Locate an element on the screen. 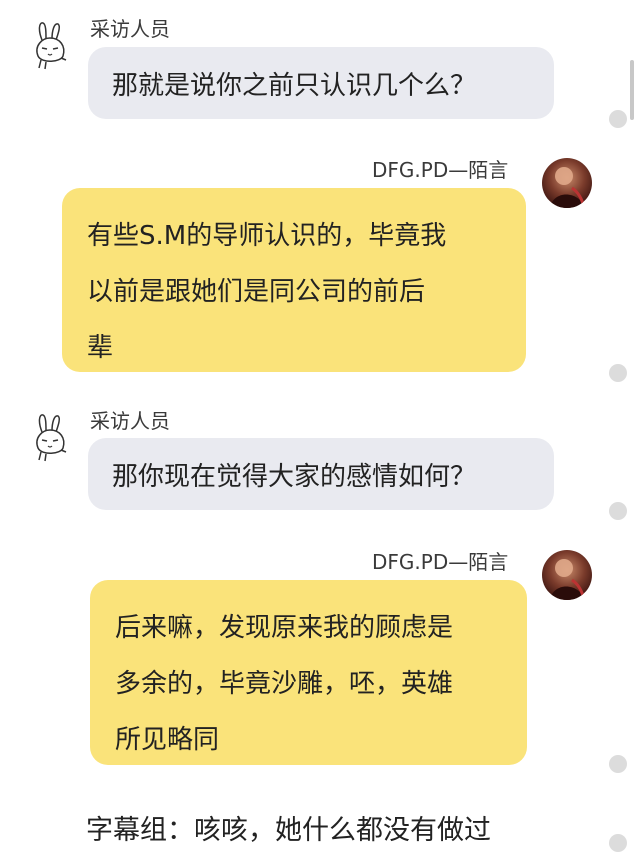 The width and height of the screenshot is (640, 859). message-bubble: 那就是说你之前只认识几个么？ is located at coordinates (321, 83).